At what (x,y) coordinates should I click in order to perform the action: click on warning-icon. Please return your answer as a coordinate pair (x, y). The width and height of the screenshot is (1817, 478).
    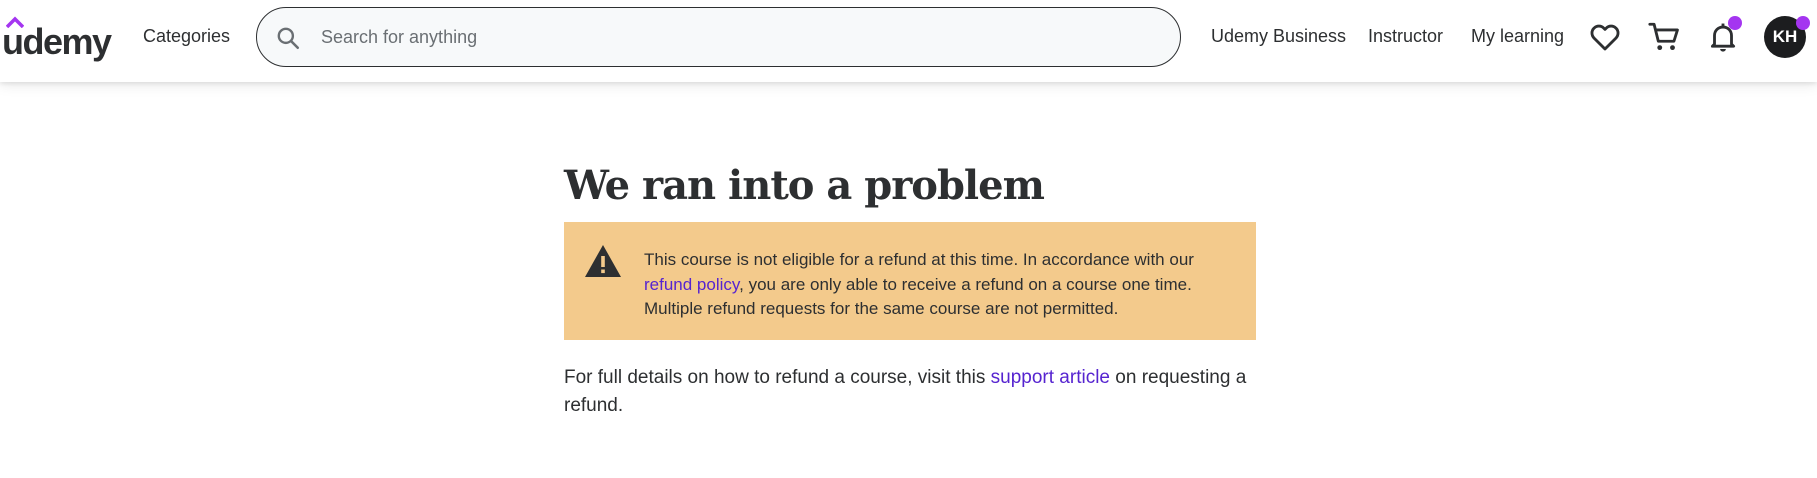
    Looking at the image, I should click on (603, 261).